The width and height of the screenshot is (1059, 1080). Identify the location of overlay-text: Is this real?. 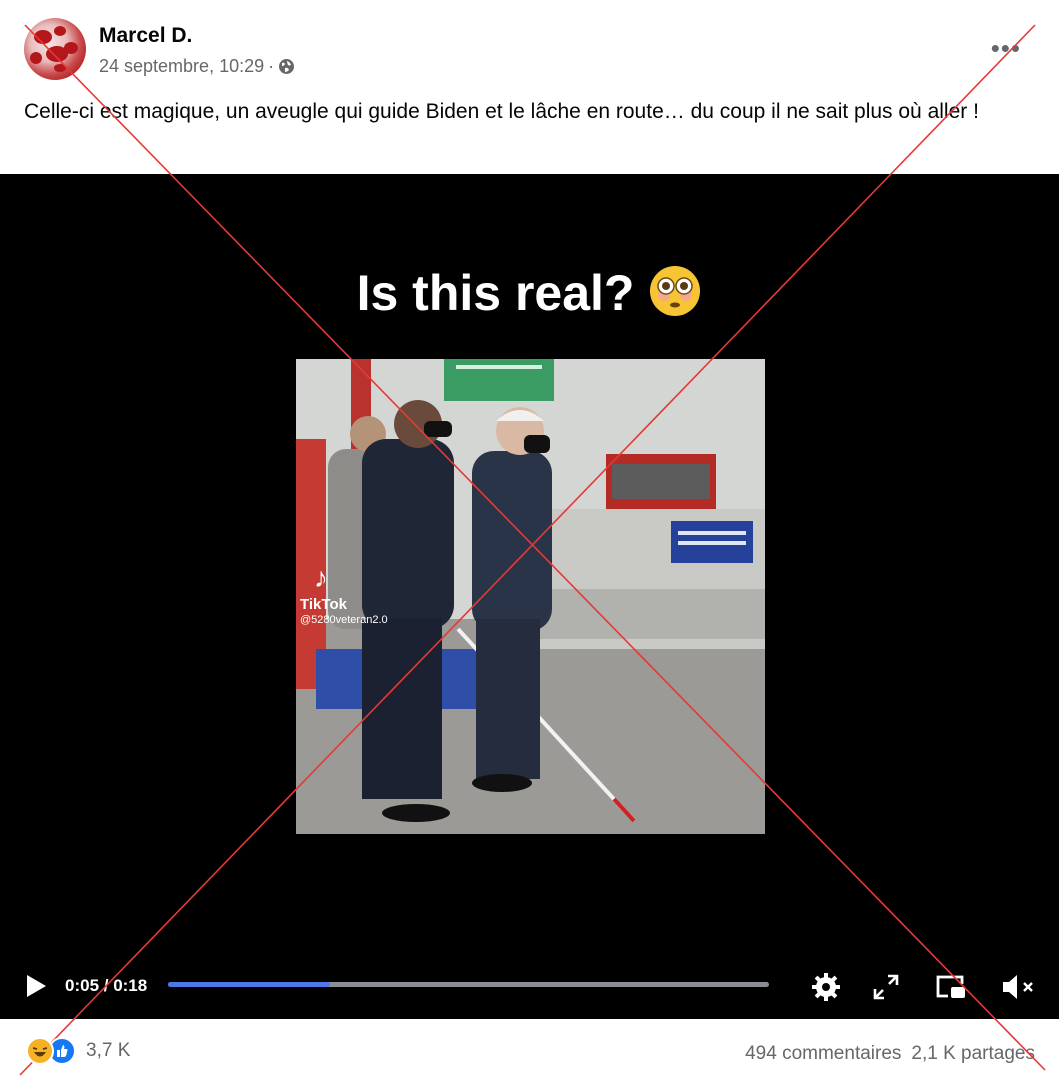
(495, 293).